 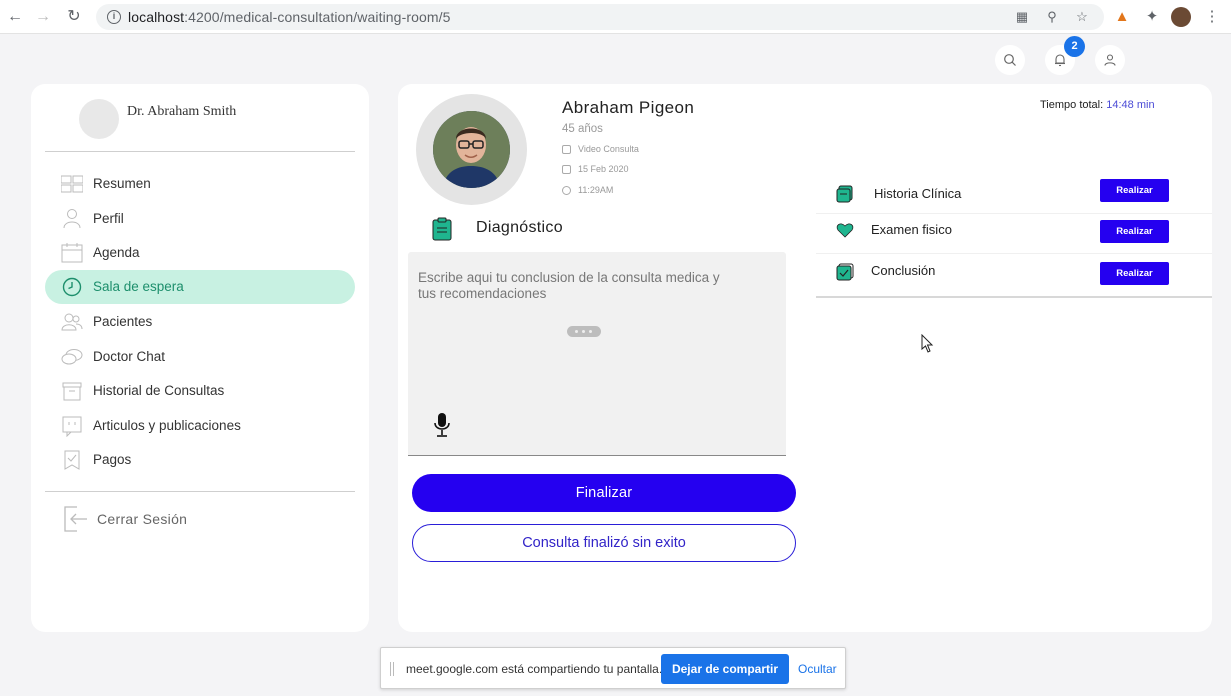 I want to click on mouse-cursor-icon, so click(x=927, y=343).